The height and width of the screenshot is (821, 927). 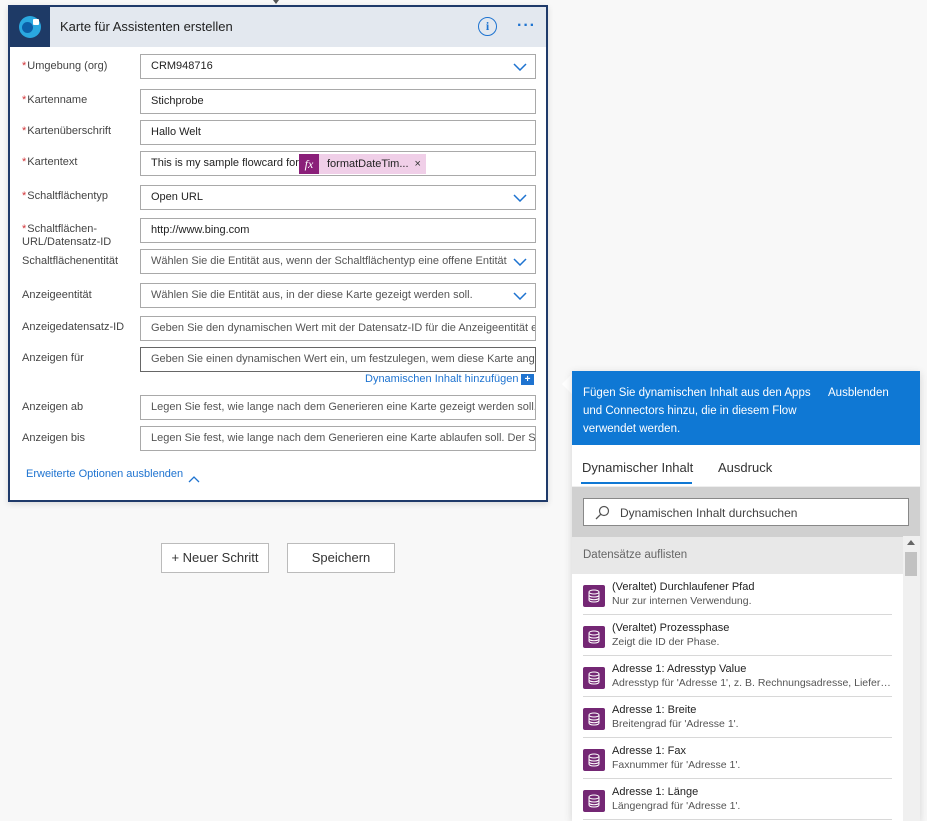 What do you see at coordinates (50, 162) in the screenshot?
I see `kartentext-label: *Kartentext` at bounding box center [50, 162].